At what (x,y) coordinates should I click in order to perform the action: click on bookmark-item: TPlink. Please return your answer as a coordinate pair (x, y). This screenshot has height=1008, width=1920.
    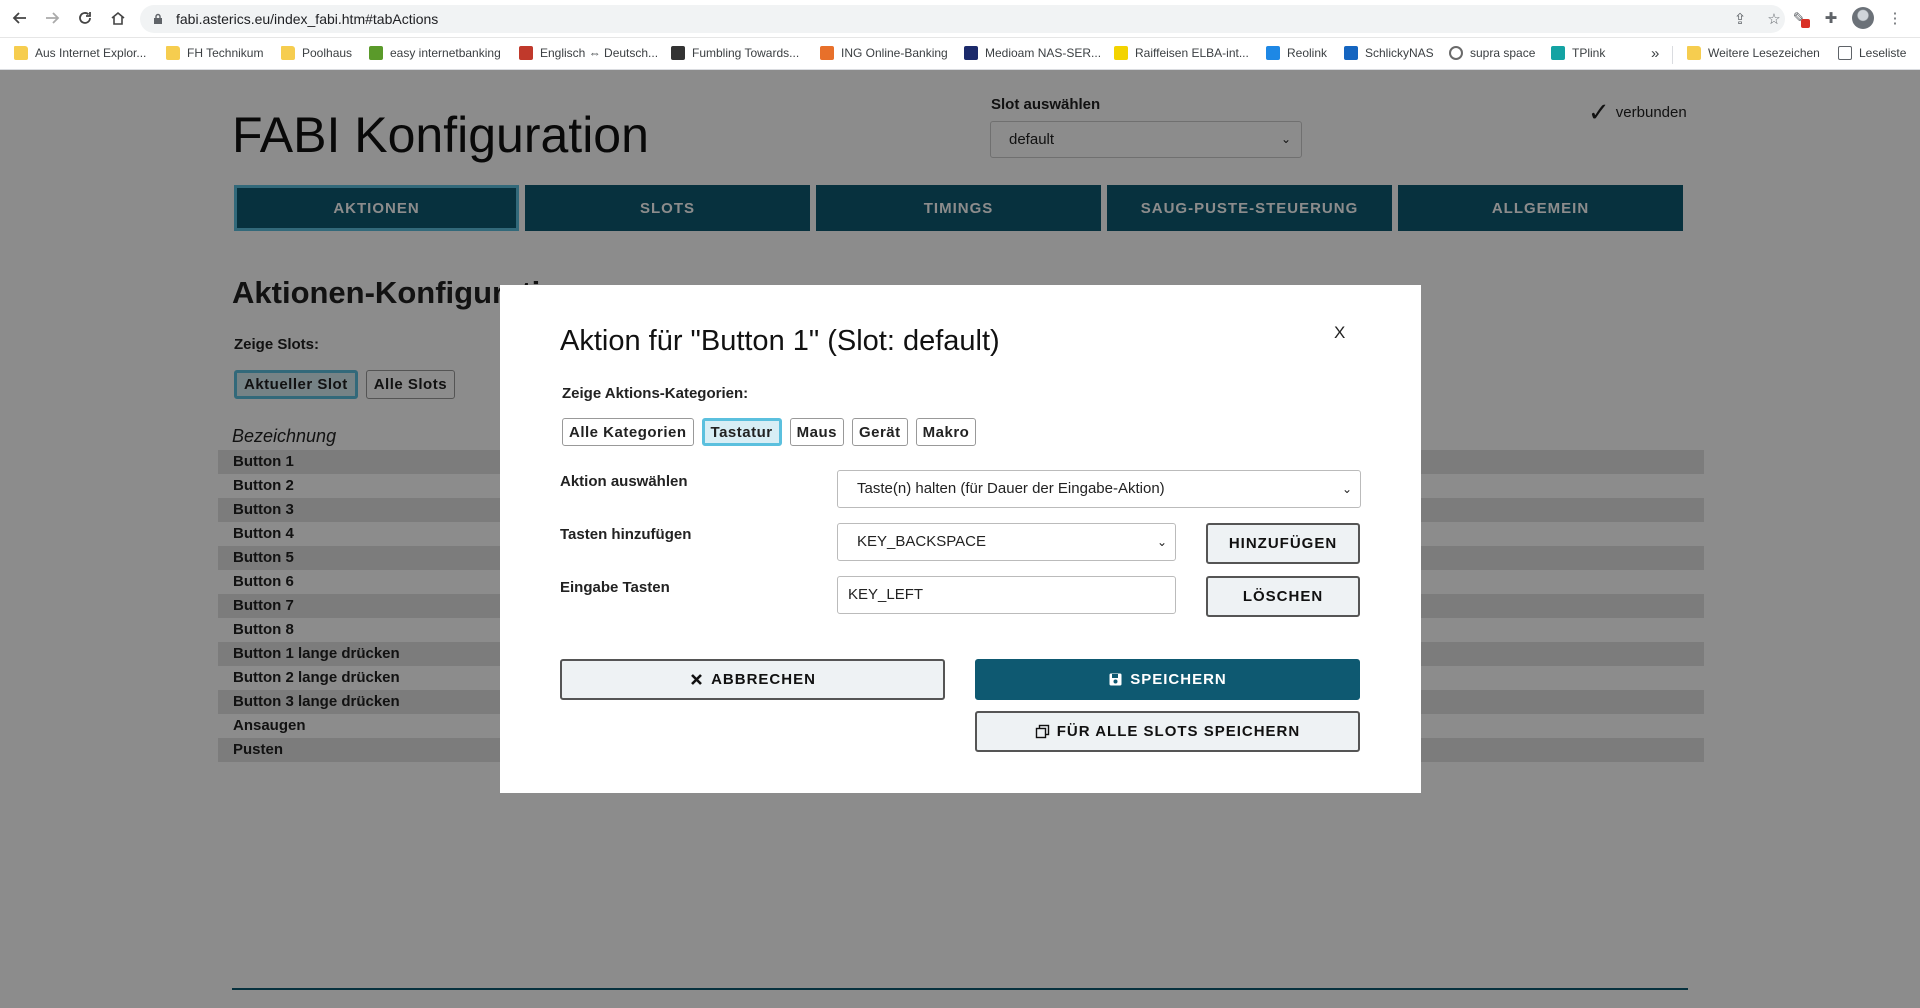
    Looking at the image, I should click on (1578, 53).